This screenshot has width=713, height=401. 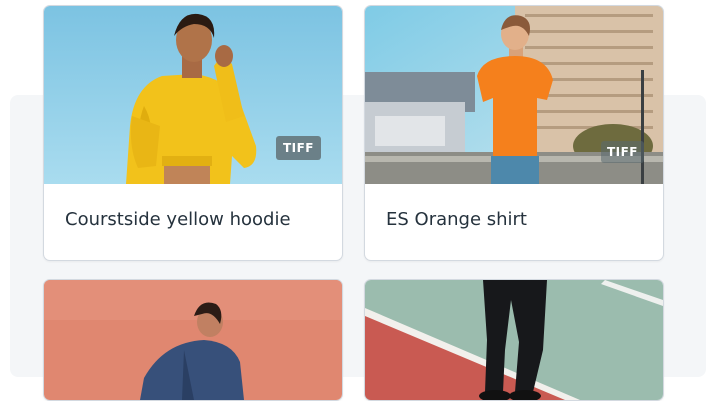 What do you see at coordinates (456, 219) in the screenshot?
I see `product-title: ES Orange shirt` at bounding box center [456, 219].